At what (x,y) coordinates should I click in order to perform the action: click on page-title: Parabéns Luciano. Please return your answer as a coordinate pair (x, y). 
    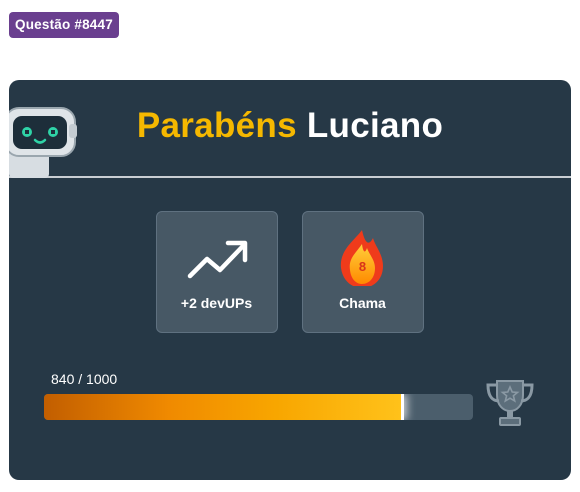
    Looking at the image, I should click on (290, 126).